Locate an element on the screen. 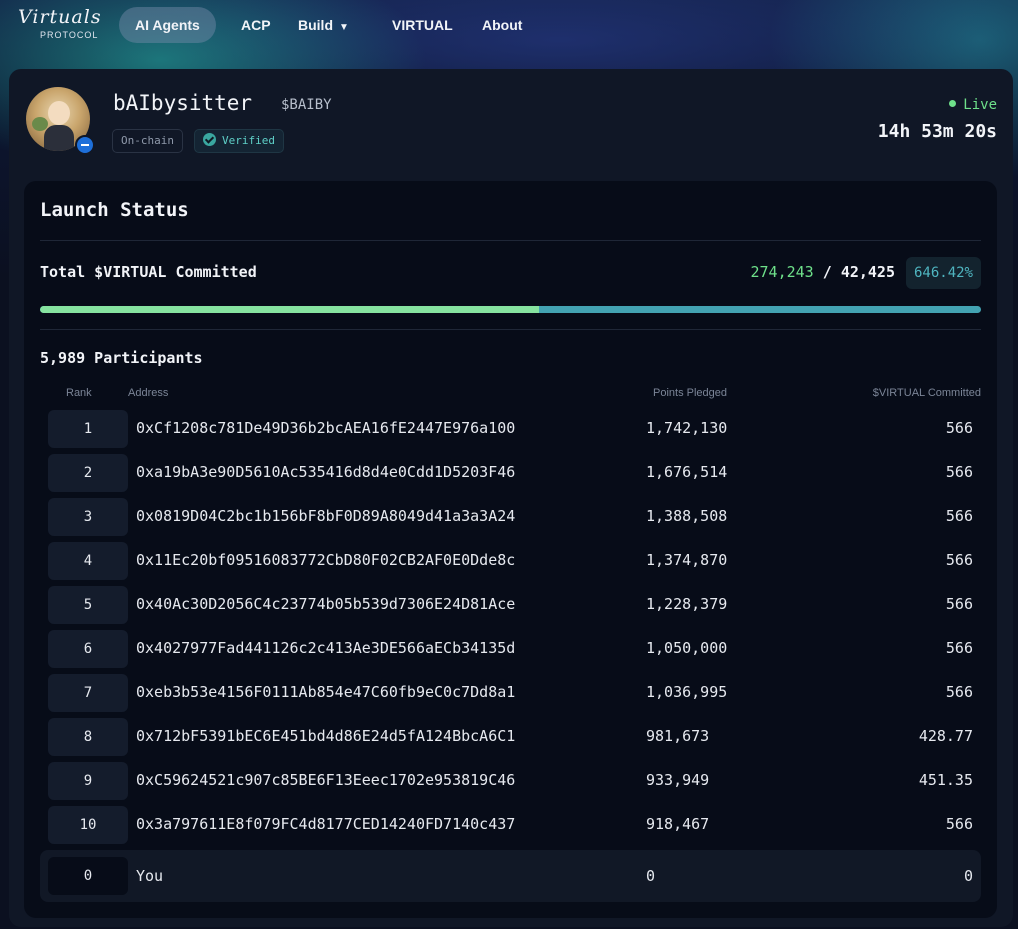 Image resolution: width=1018 pixels, height=929 pixels. rank-badge: 3 is located at coordinates (88, 517).